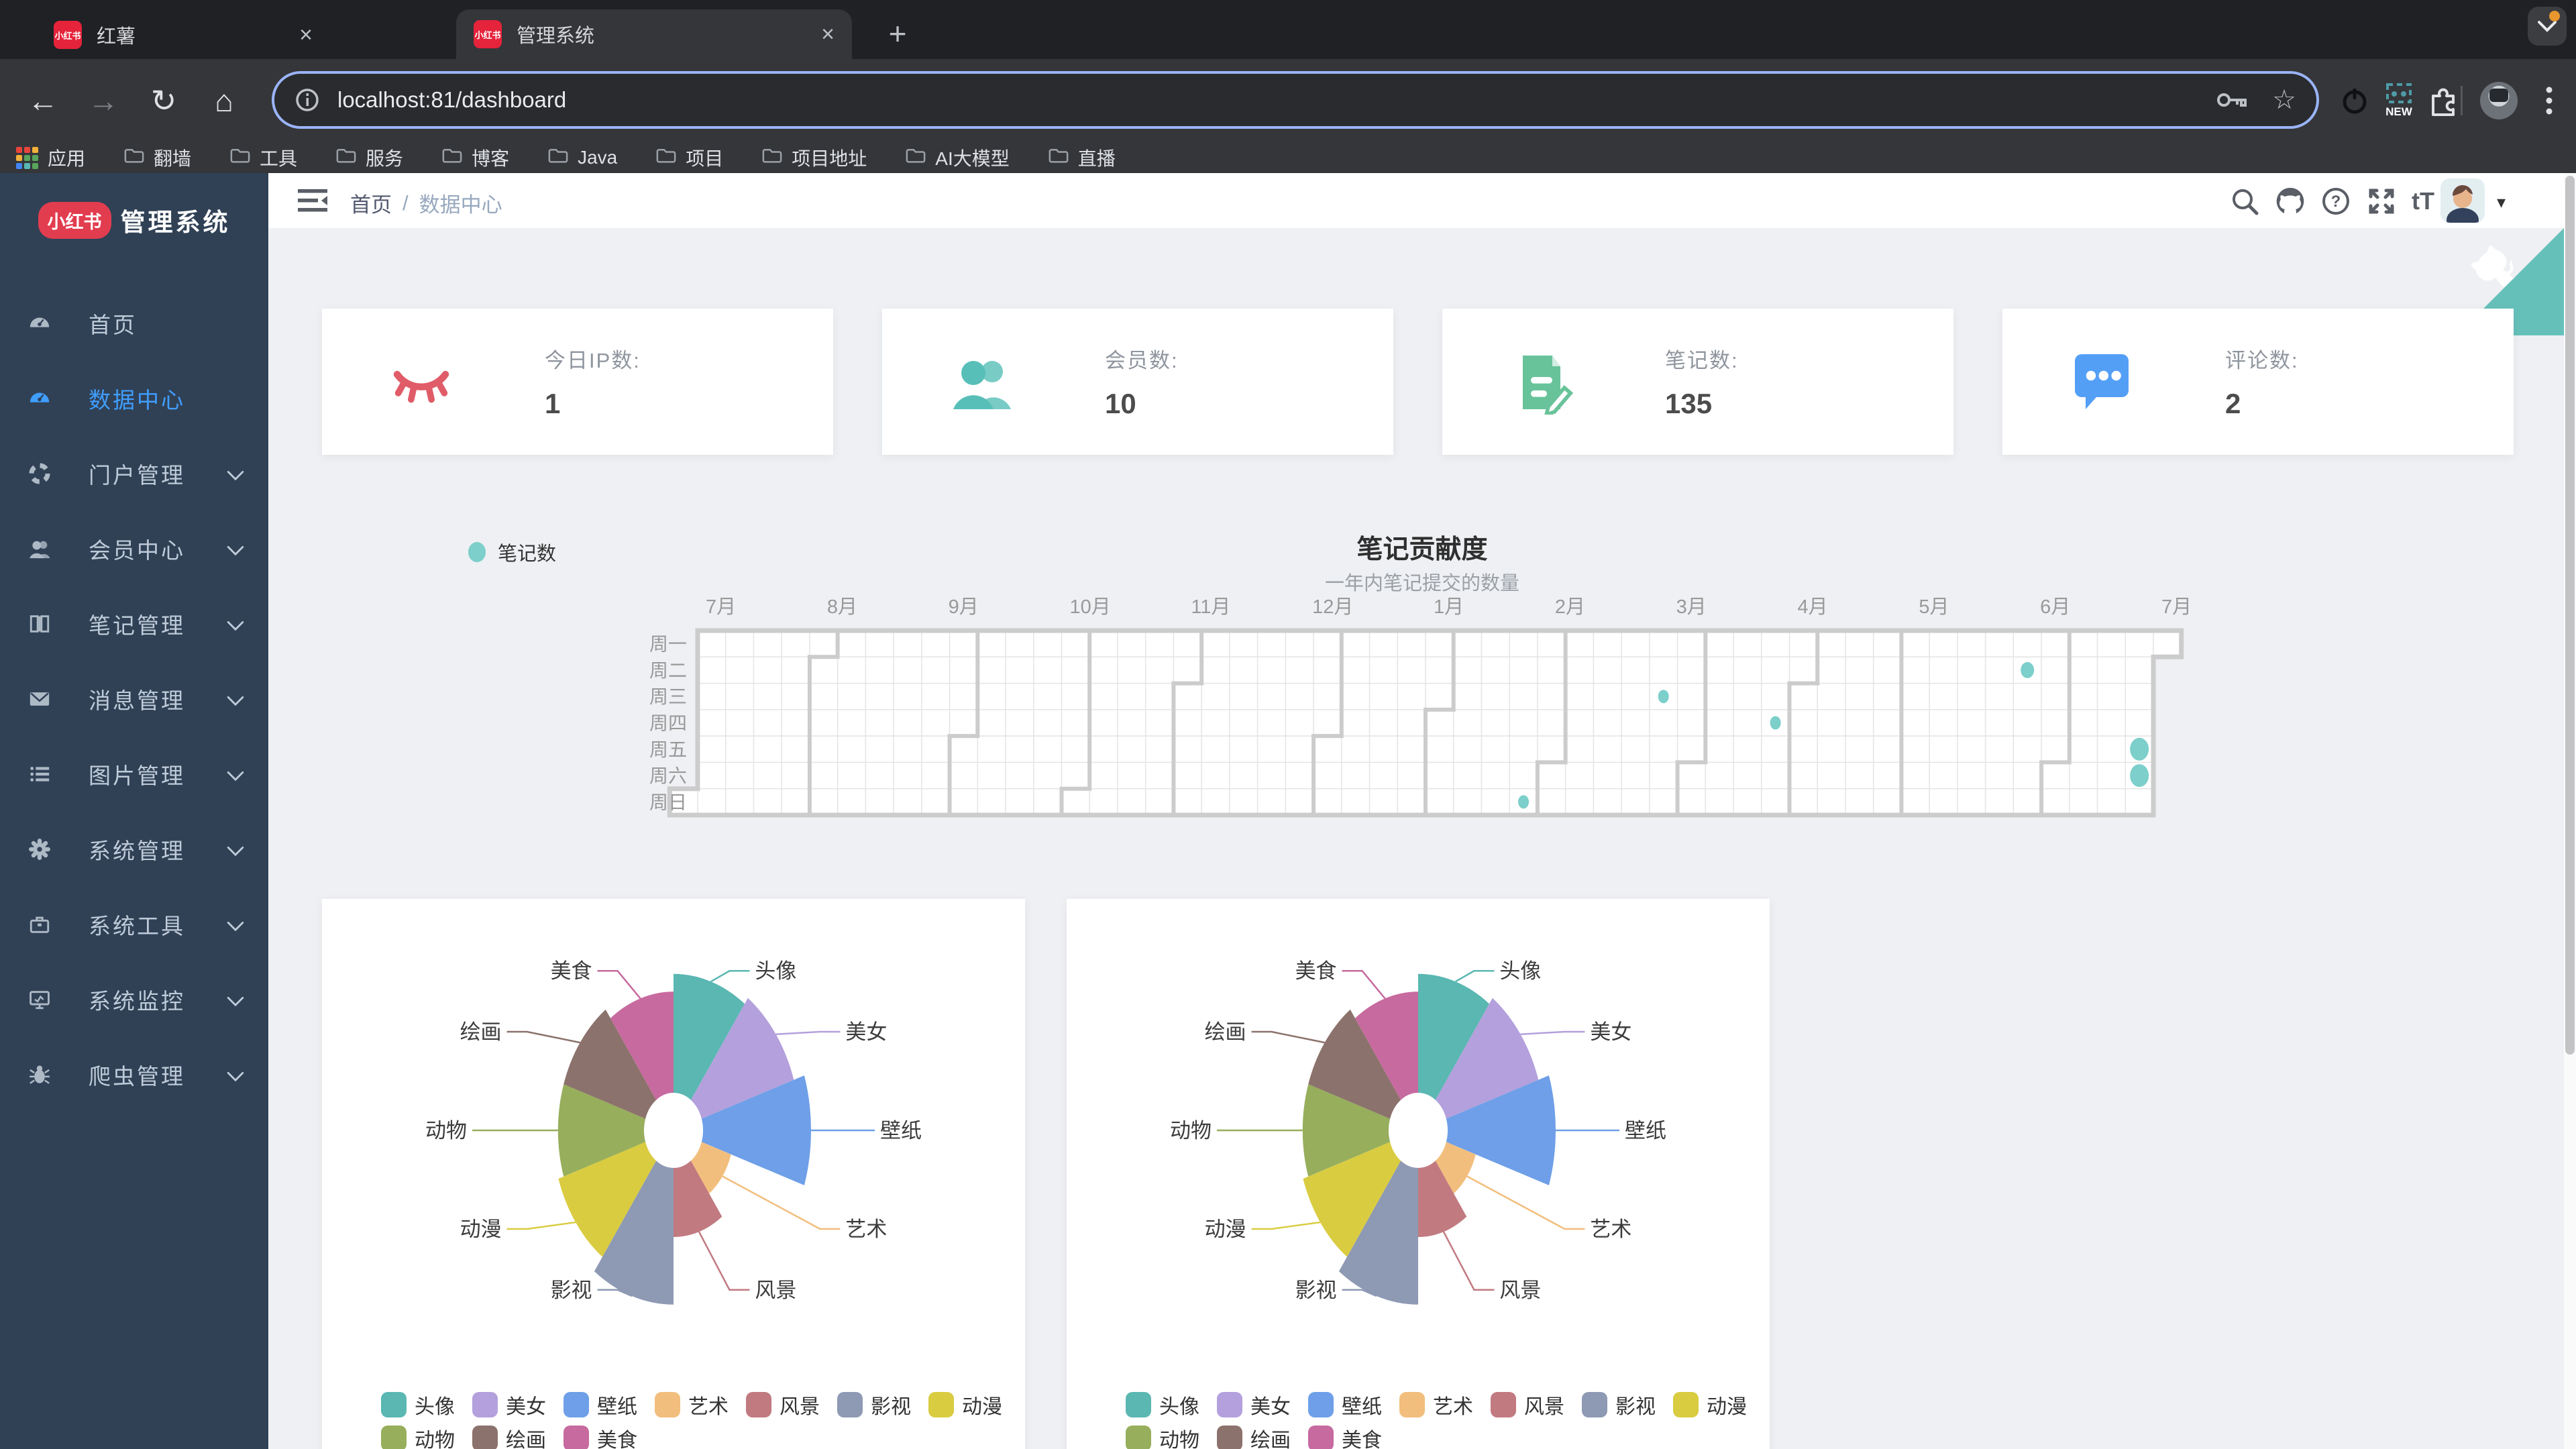 Image resolution: width=2576 pixels, height=1449 pixels. Describe the element at coordinates (1813, 607) in the screenshot. I see `month-label: 4月` at that location.